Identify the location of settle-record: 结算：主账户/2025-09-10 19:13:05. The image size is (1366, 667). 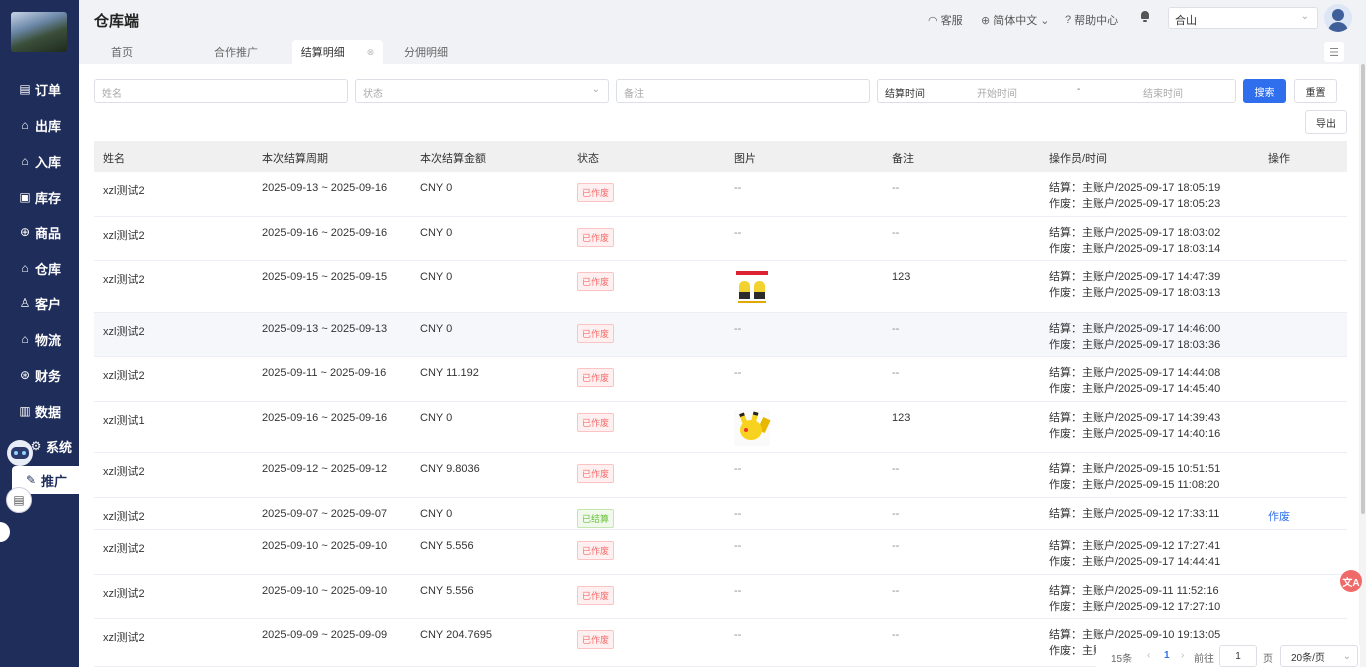
(1135, 635).